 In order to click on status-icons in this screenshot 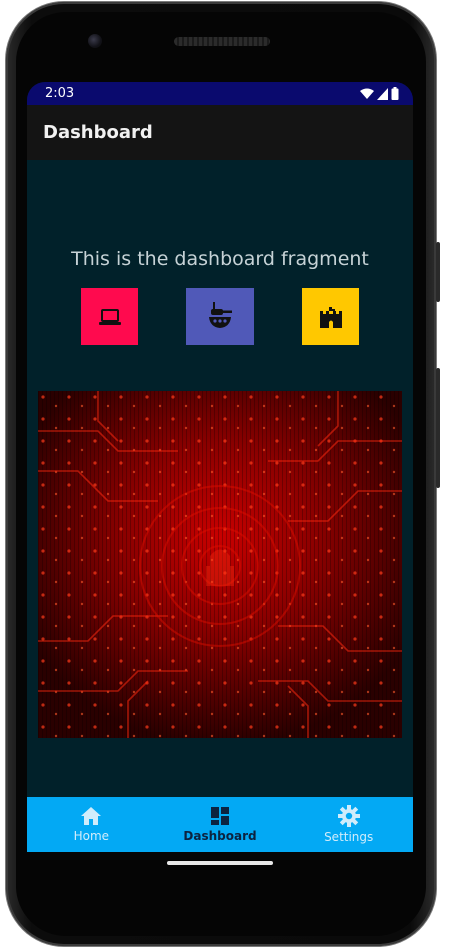, I will do `click(379, 93)`.